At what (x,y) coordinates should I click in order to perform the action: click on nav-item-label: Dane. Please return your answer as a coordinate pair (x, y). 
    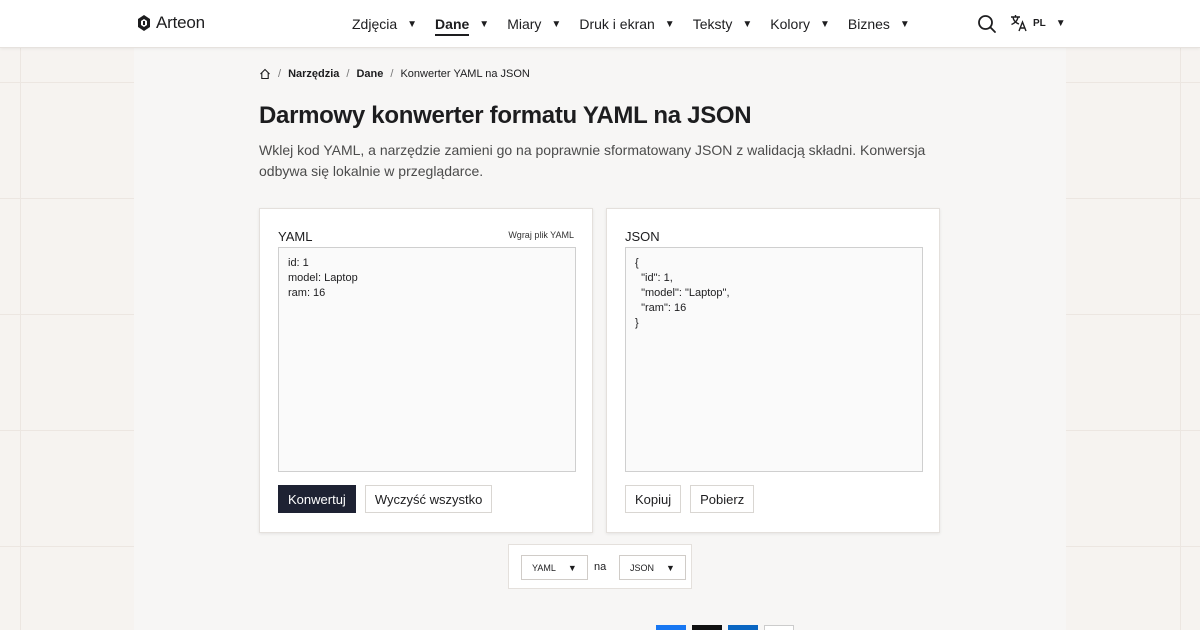
    Looking at the image, I should click on (452, 24).